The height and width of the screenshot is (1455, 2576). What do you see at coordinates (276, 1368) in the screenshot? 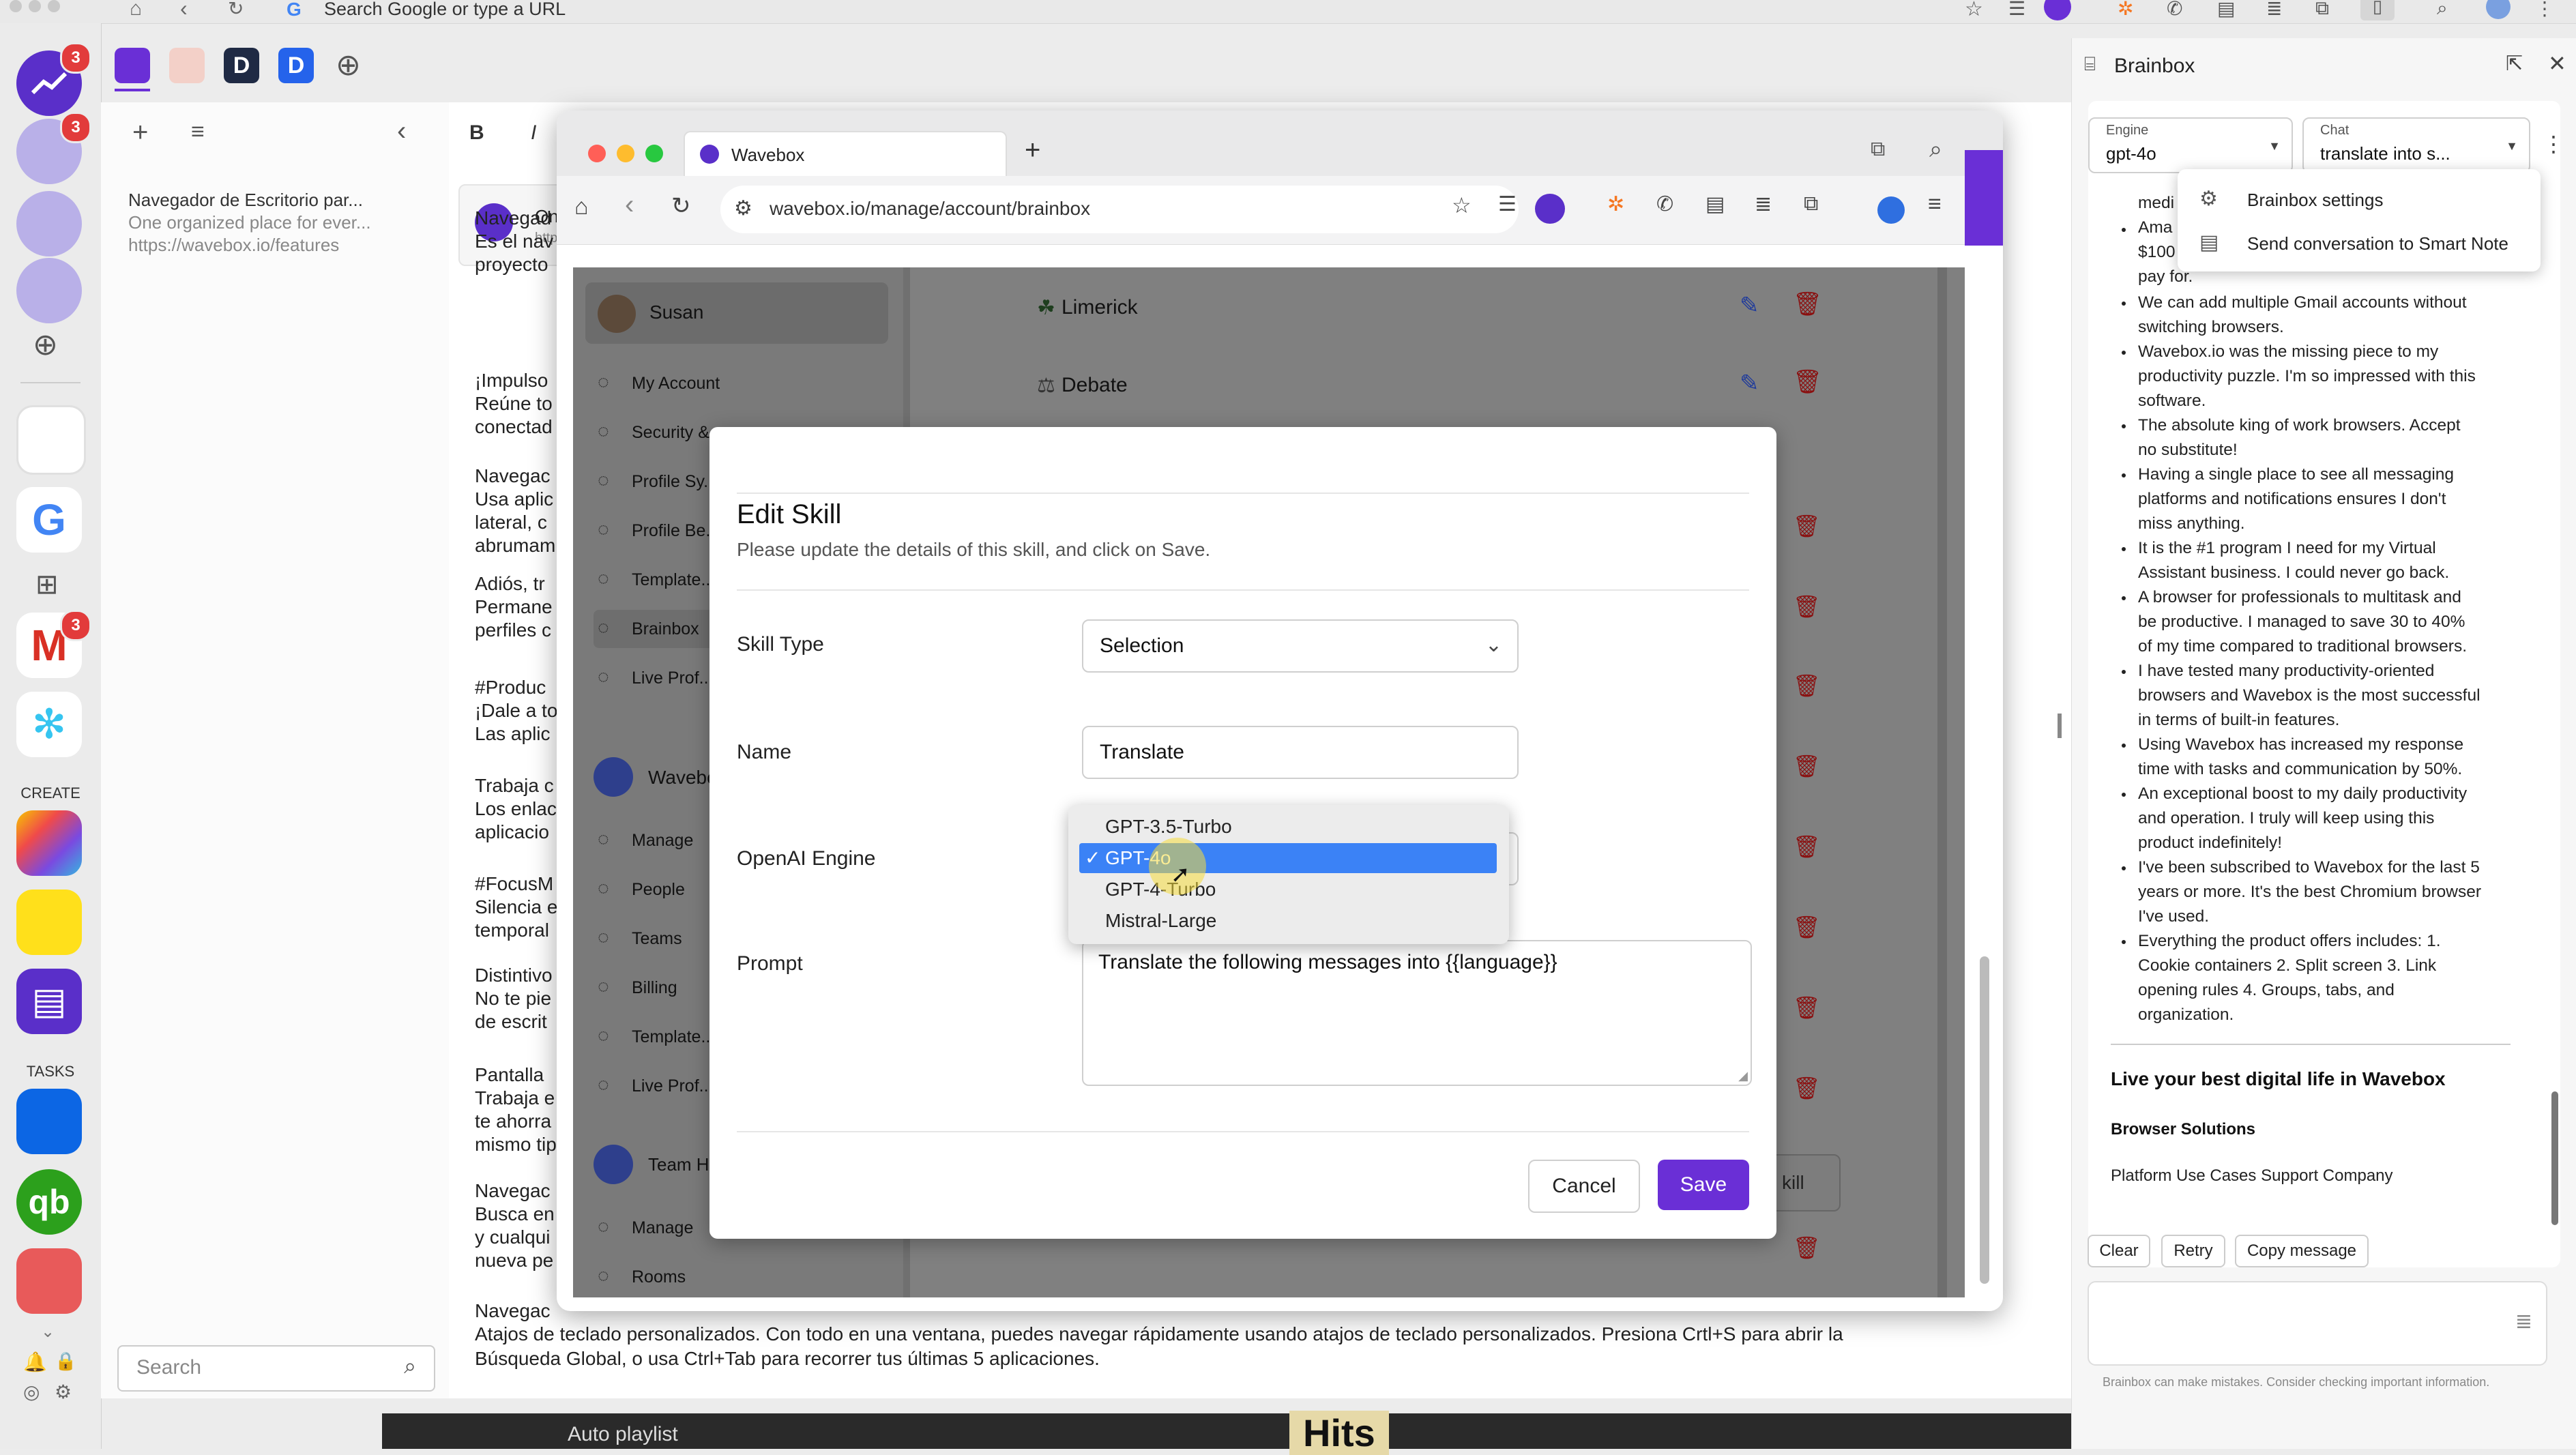
I see `notes-search: Search ⌕` at bounding box center [276, 1368].